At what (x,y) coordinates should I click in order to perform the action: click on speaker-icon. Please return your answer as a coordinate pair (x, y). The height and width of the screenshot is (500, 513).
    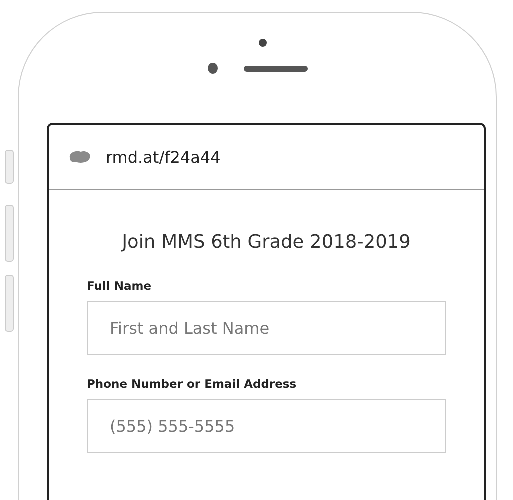
    Looking at the image, I should click on (276, 69).